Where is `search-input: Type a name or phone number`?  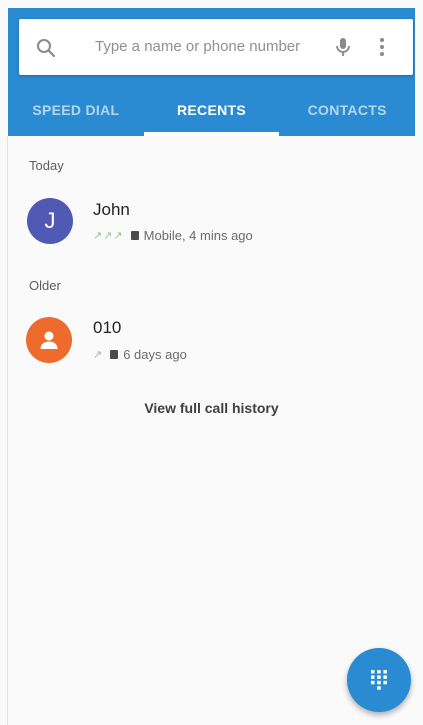
search-input: Type a name or phone number is located at coordinates (197, 47).